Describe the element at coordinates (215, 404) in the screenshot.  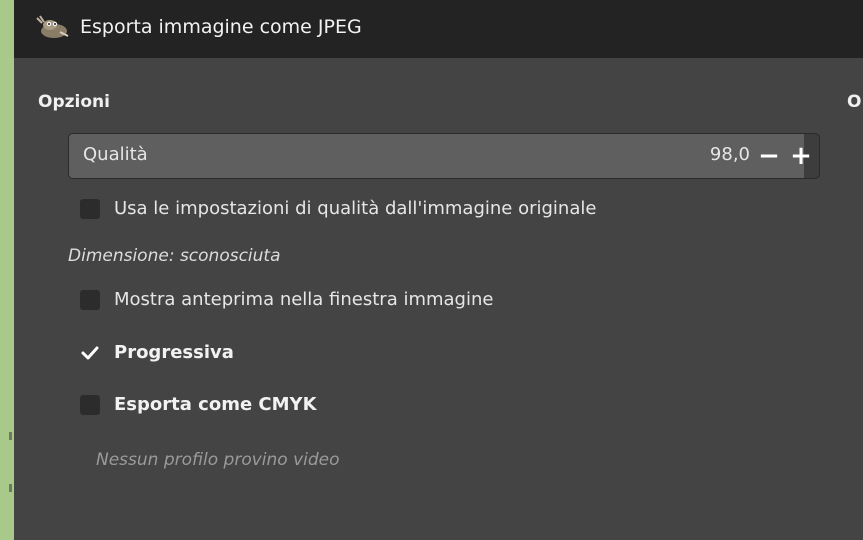
I see `checkbox-label: Esporta come CMYK` at that location.